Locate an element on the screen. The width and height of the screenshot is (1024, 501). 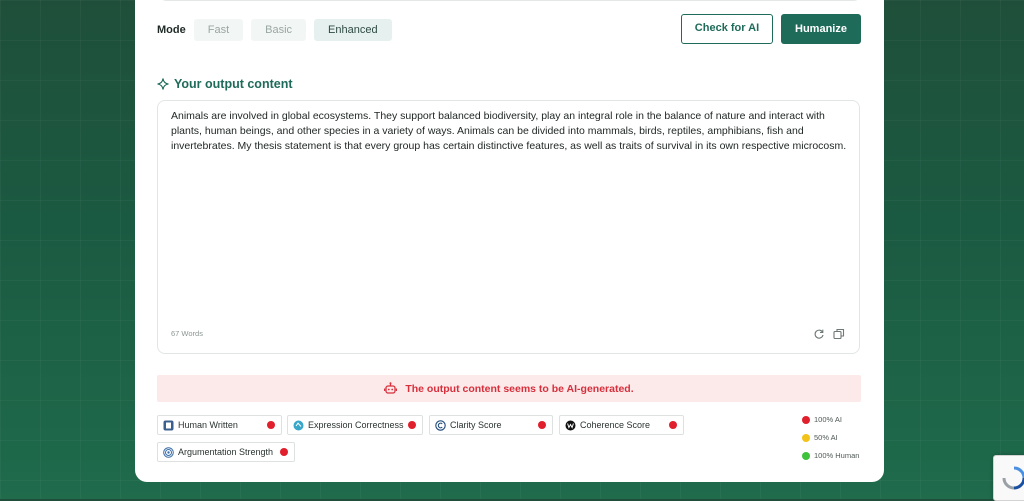
copy-icon is located at coordinates (839, 334).